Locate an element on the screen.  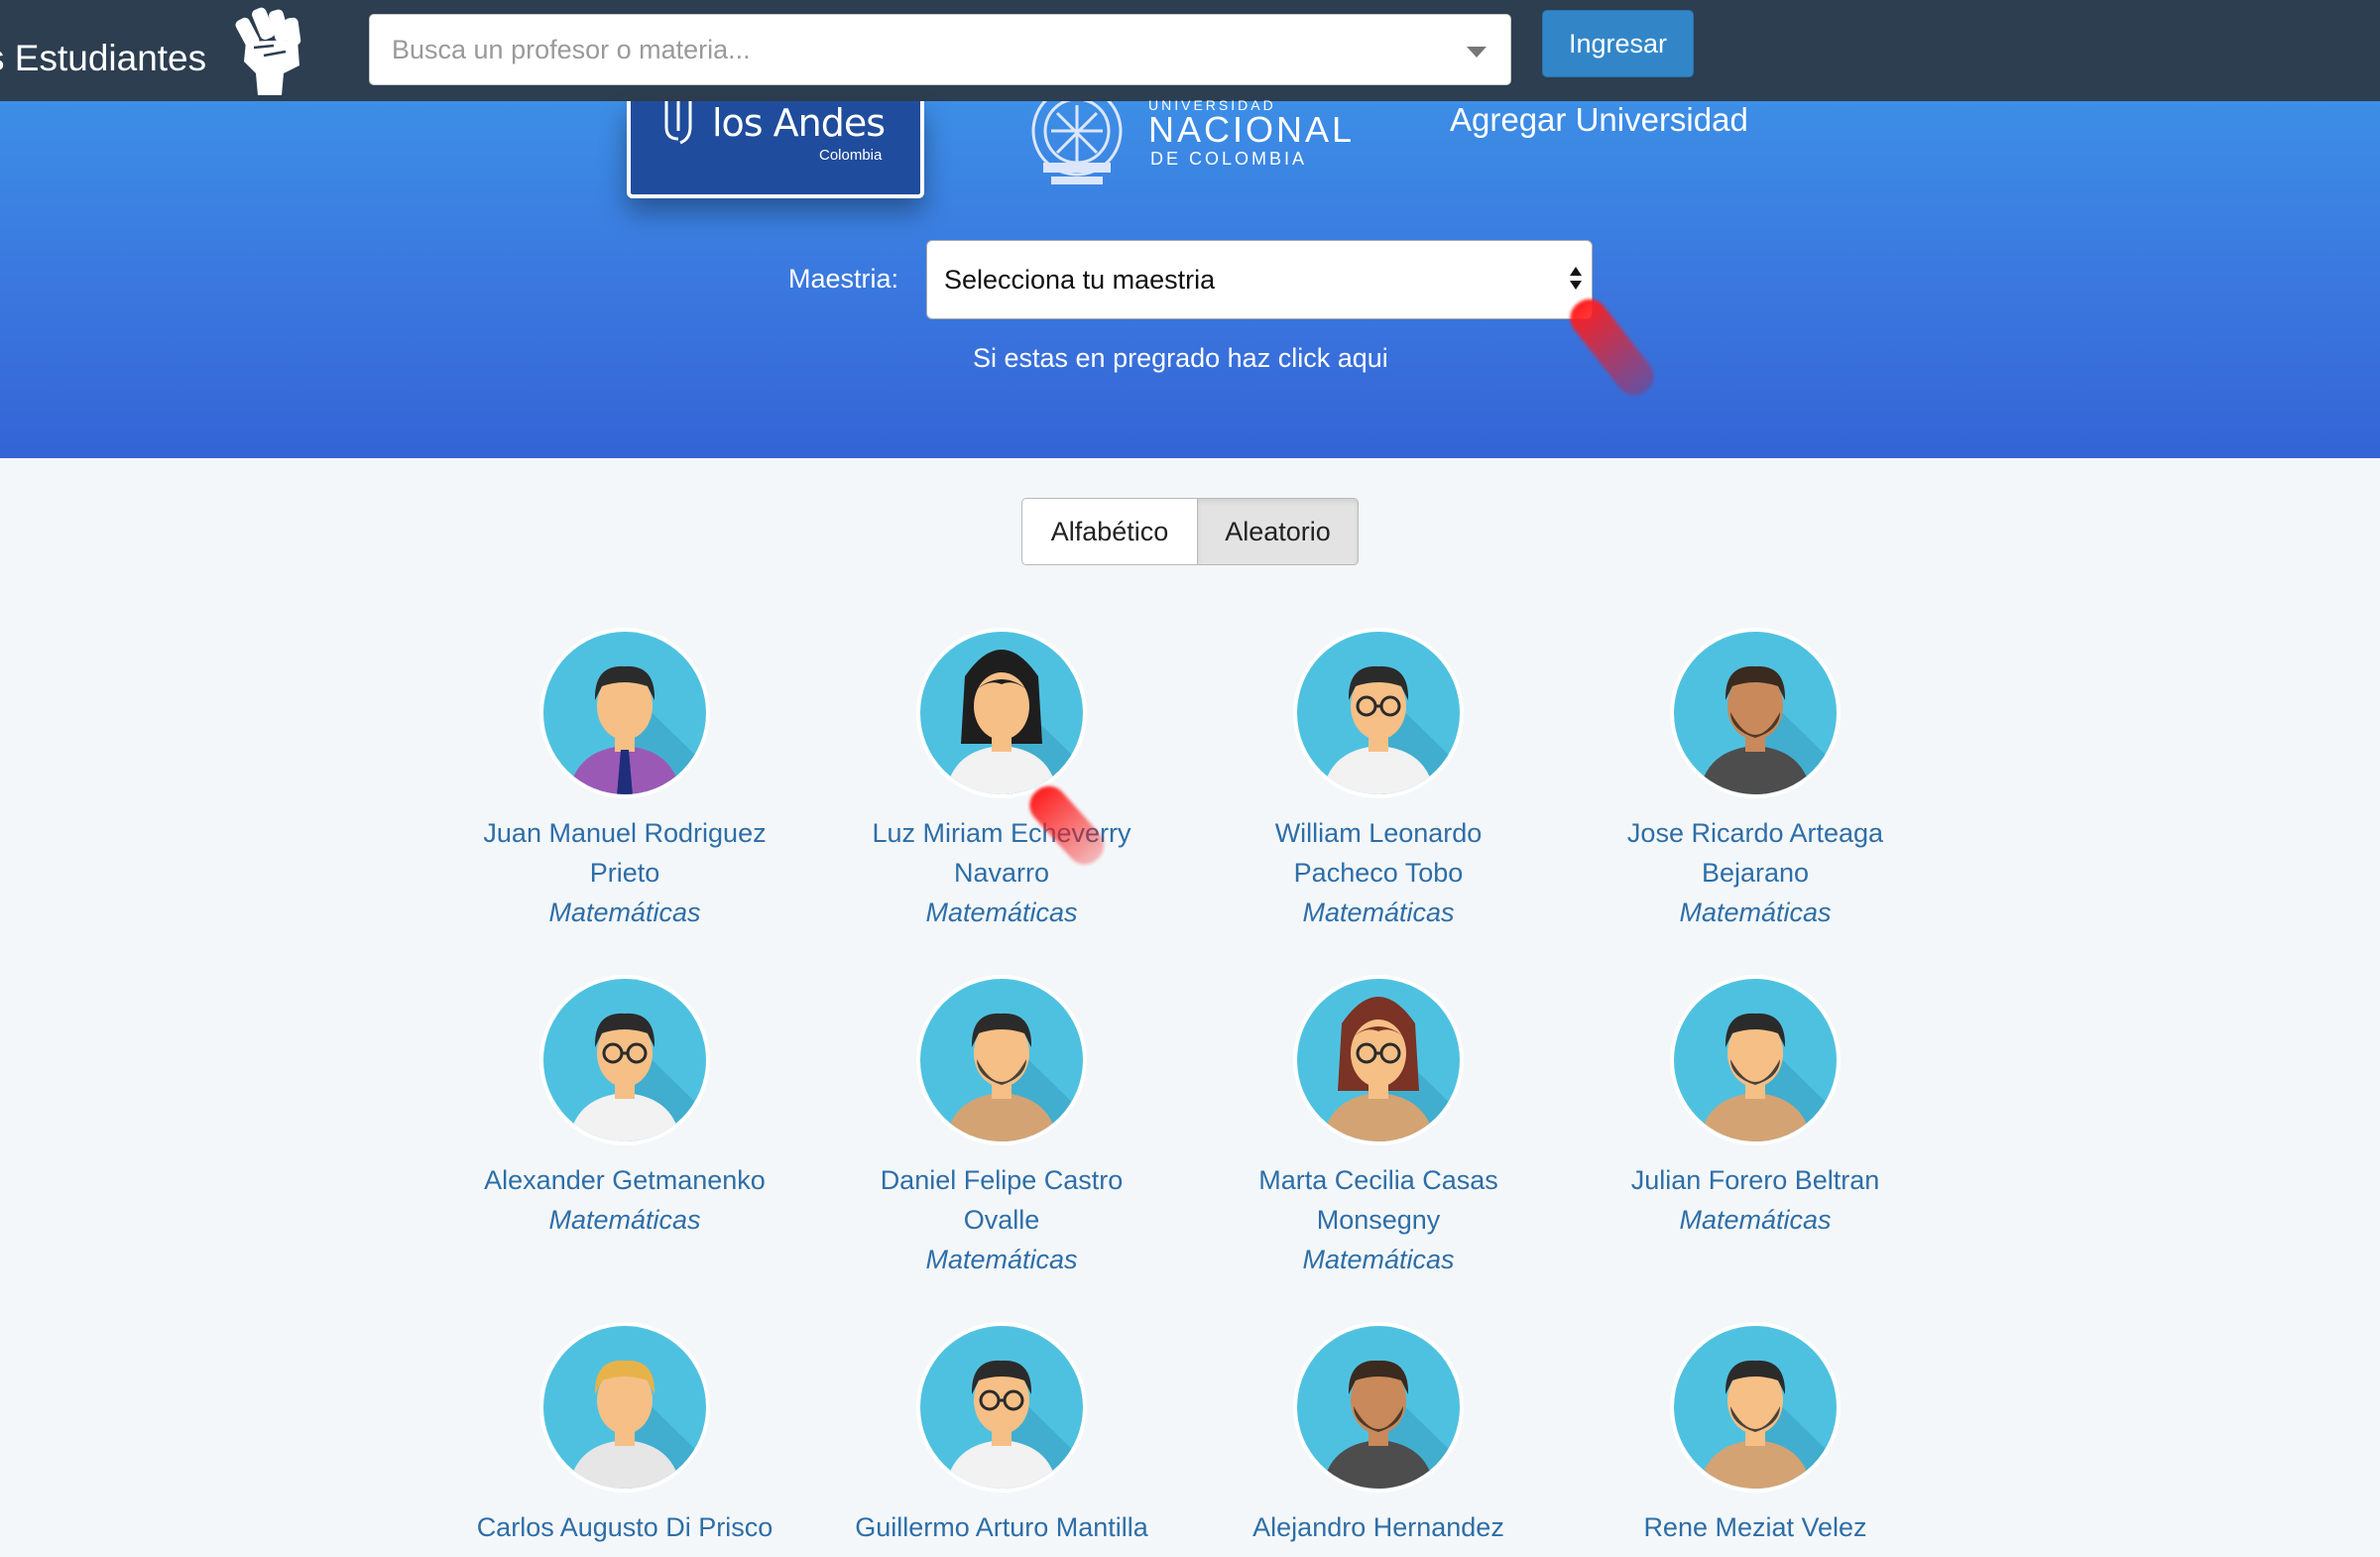
professor-name: Carlos Augusto Di Prisco is located at coordinates (624, 1527).